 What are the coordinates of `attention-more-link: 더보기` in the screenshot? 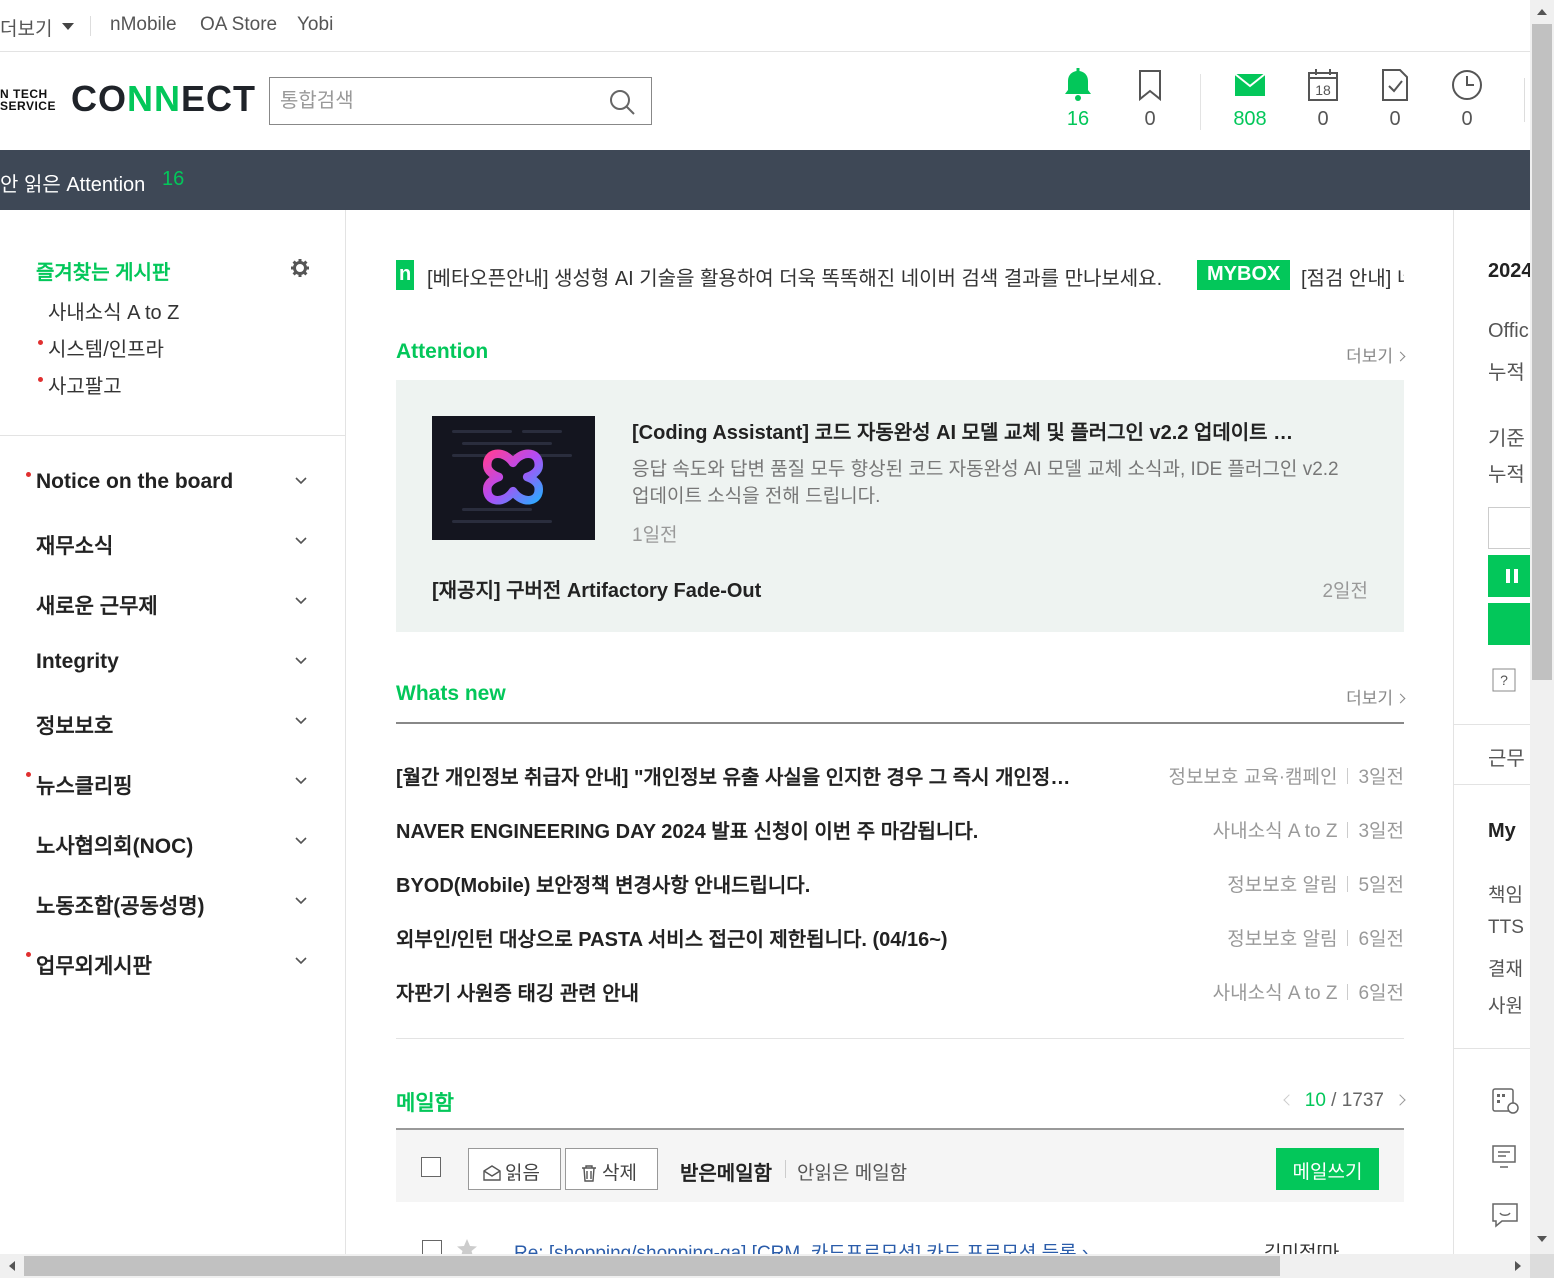 It's located at (1376, 354).